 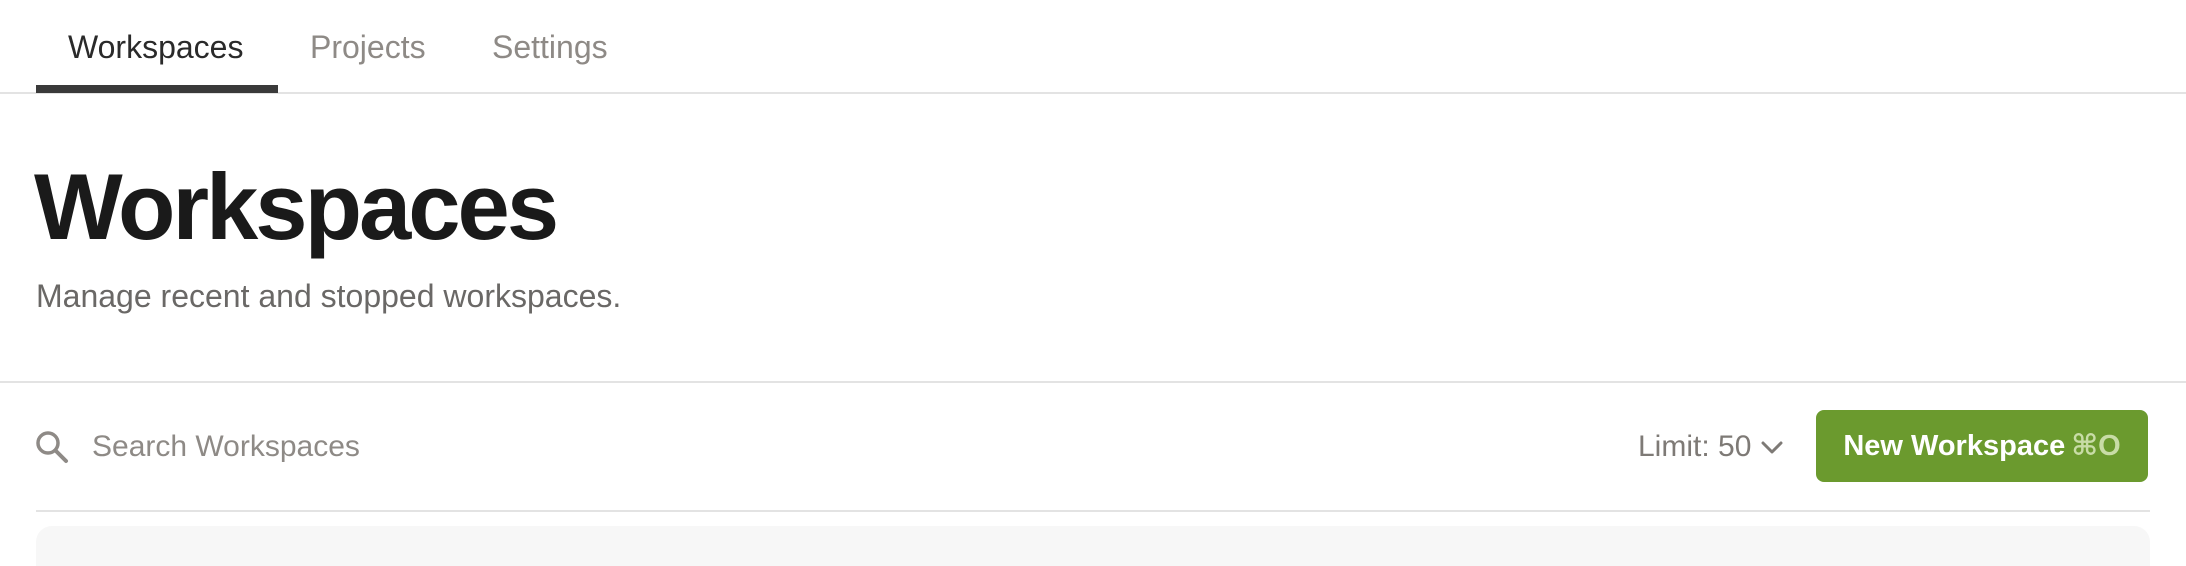 What do you see at coordinates (329, 296) in the screenshot?
I see `page-subtitle: Manage recent and stopped workspaces.` at bounding box center [329, 296].